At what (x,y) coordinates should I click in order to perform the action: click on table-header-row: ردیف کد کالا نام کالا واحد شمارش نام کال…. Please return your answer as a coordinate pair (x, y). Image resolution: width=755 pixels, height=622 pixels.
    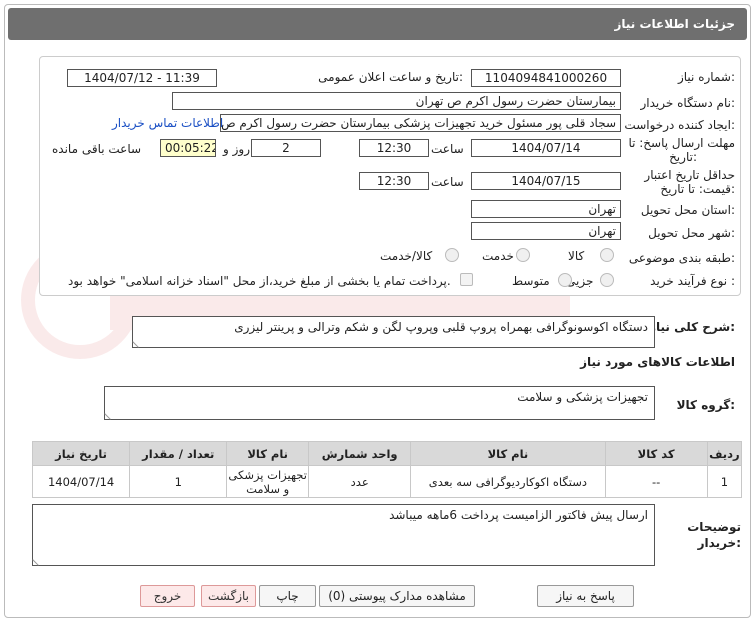
    Looking at the image, I should click on (387, 453).